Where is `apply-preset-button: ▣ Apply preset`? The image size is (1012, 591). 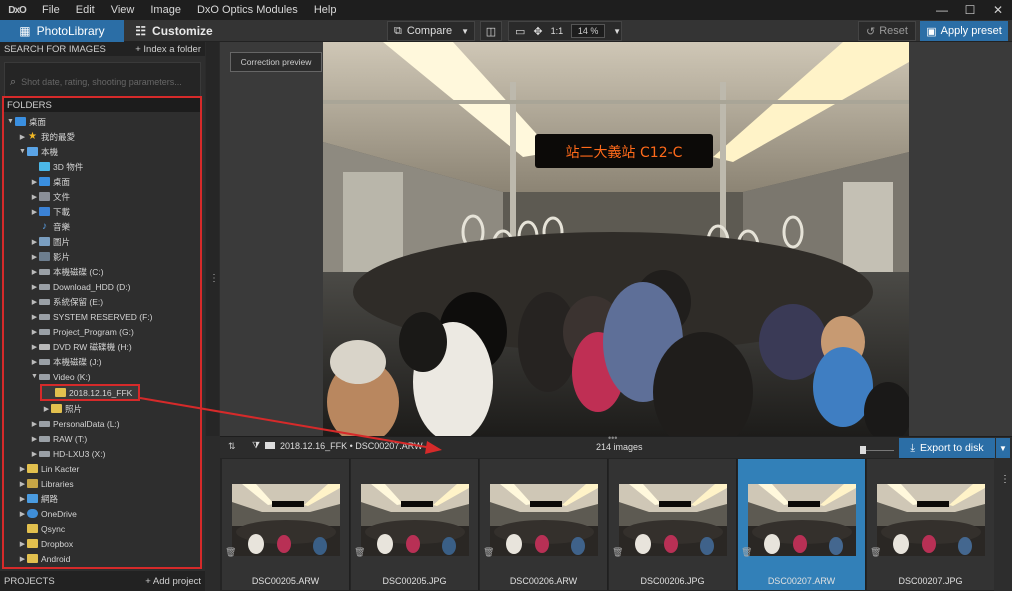 apply-preset-button: ▣ Apply preset is located at coordinates (964, 31).